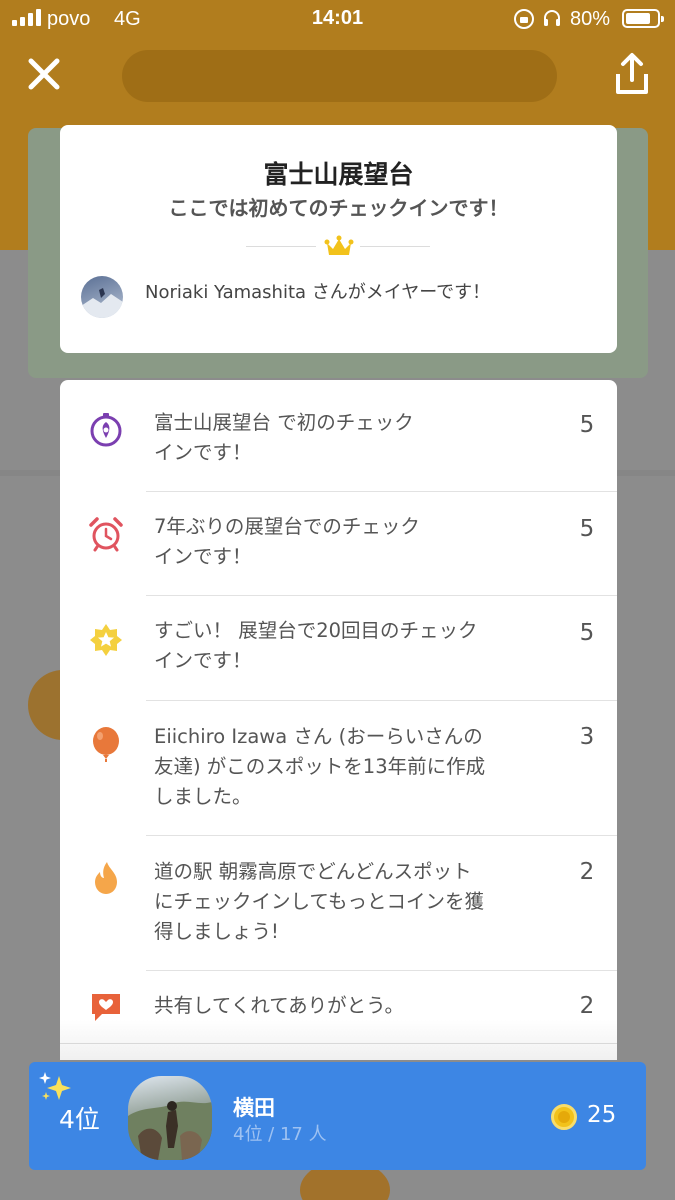 The height and width of the screenshot is (1200, 675). I want to click on user-name: 横田, so click(254, 1108).